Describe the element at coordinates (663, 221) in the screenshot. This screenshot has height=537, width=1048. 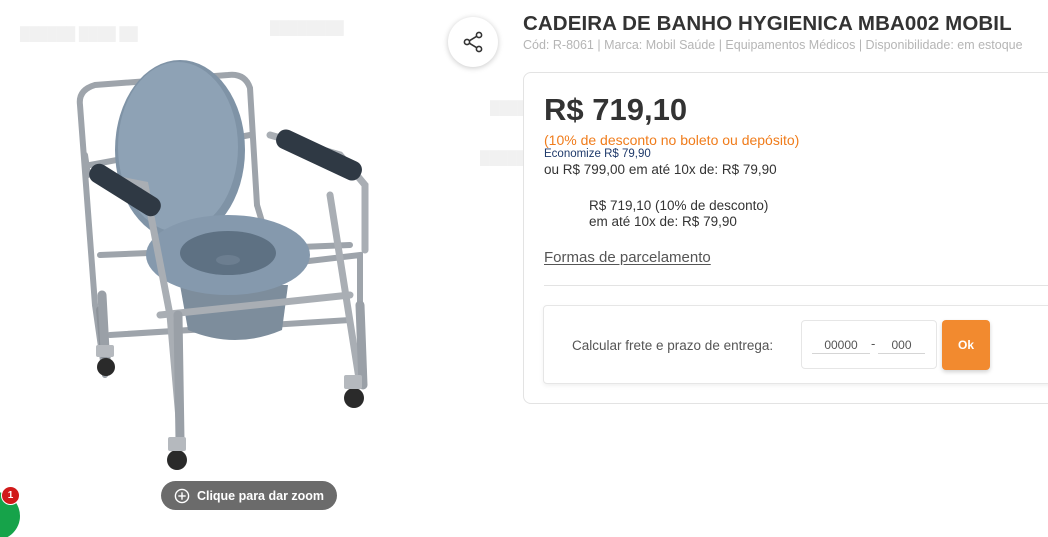
I see `alt-price-line-2: em até 10x de: R$ 79,90` at that location.